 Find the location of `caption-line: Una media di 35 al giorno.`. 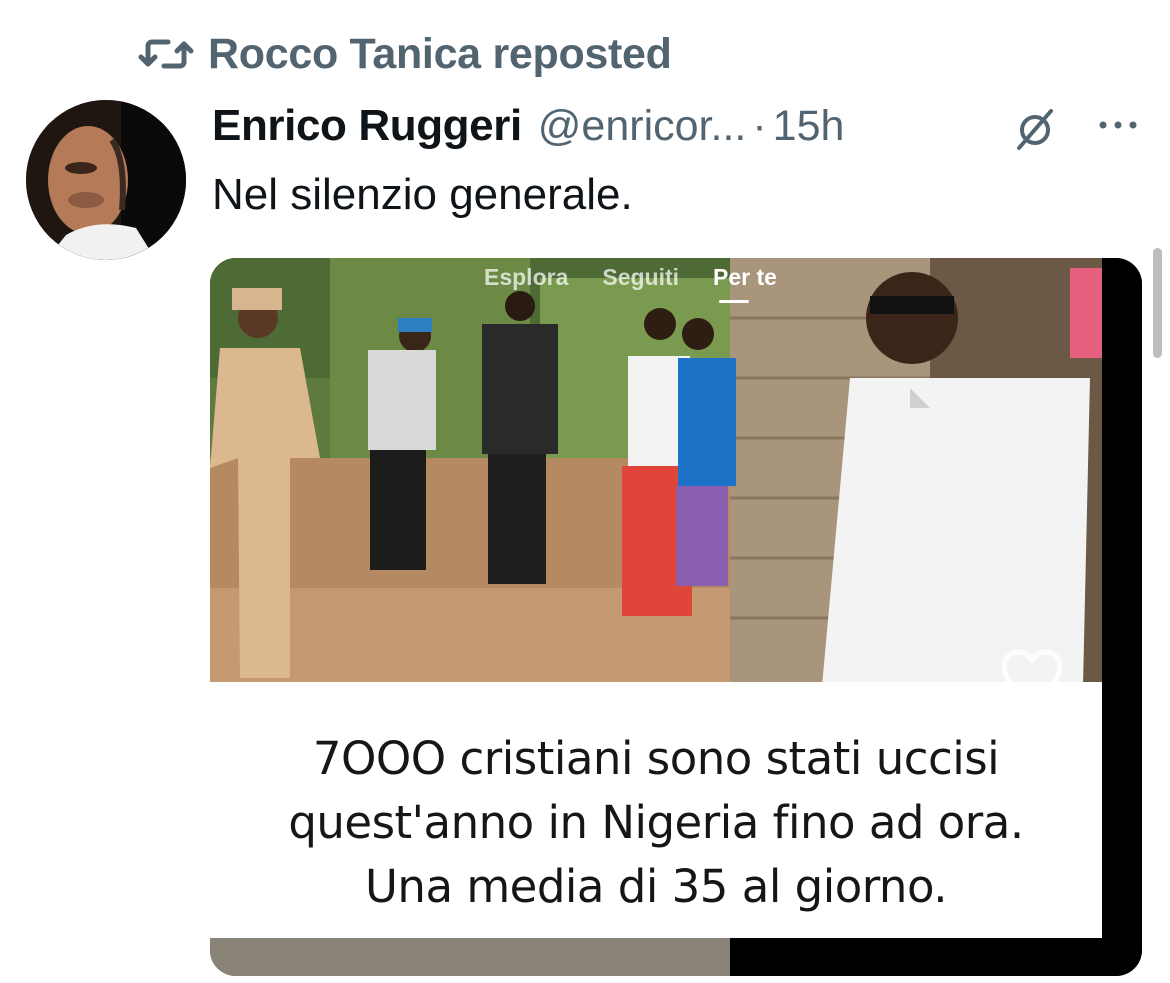

caption-line: Una media di 35 al giorno. is located at coordinates (656, 886).